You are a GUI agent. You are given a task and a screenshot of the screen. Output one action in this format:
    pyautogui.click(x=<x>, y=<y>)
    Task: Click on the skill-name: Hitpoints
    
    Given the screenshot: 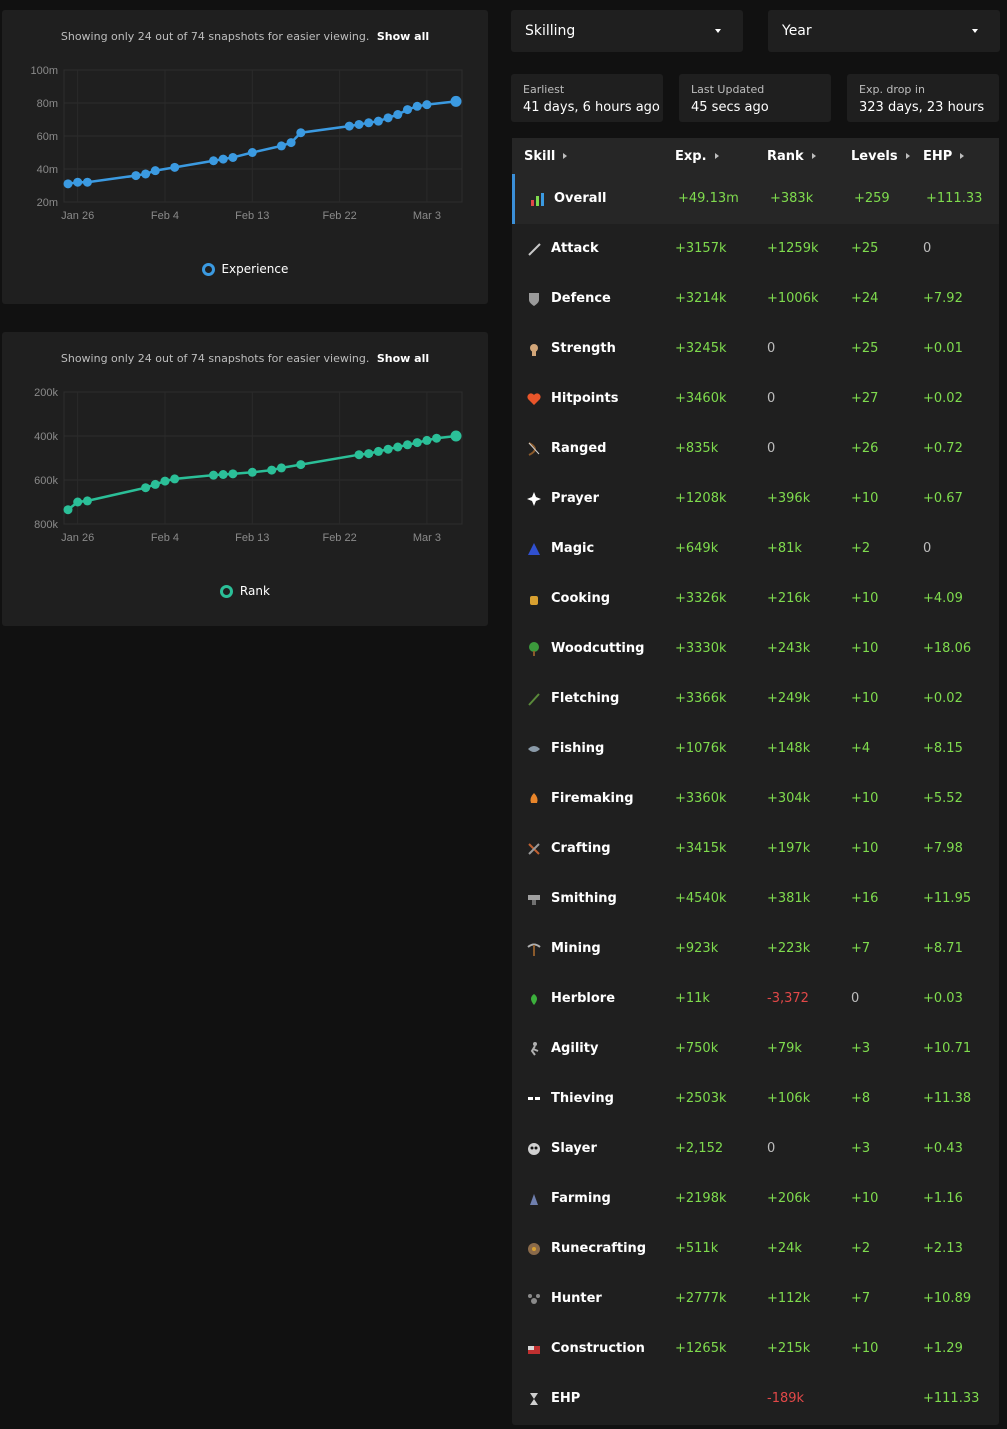 What is the action you would take?
    pyautogui.click(x=585, y=398)
    